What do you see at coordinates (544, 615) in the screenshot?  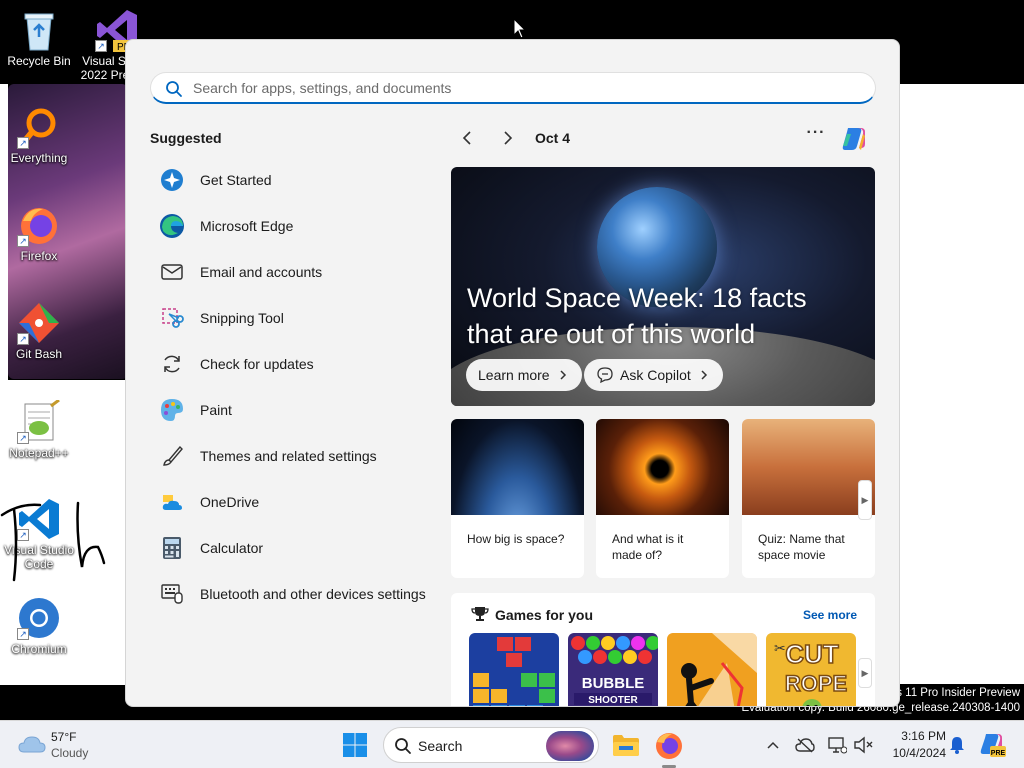 I see `games-heading: Games for you` at bounding box center [544, 615].